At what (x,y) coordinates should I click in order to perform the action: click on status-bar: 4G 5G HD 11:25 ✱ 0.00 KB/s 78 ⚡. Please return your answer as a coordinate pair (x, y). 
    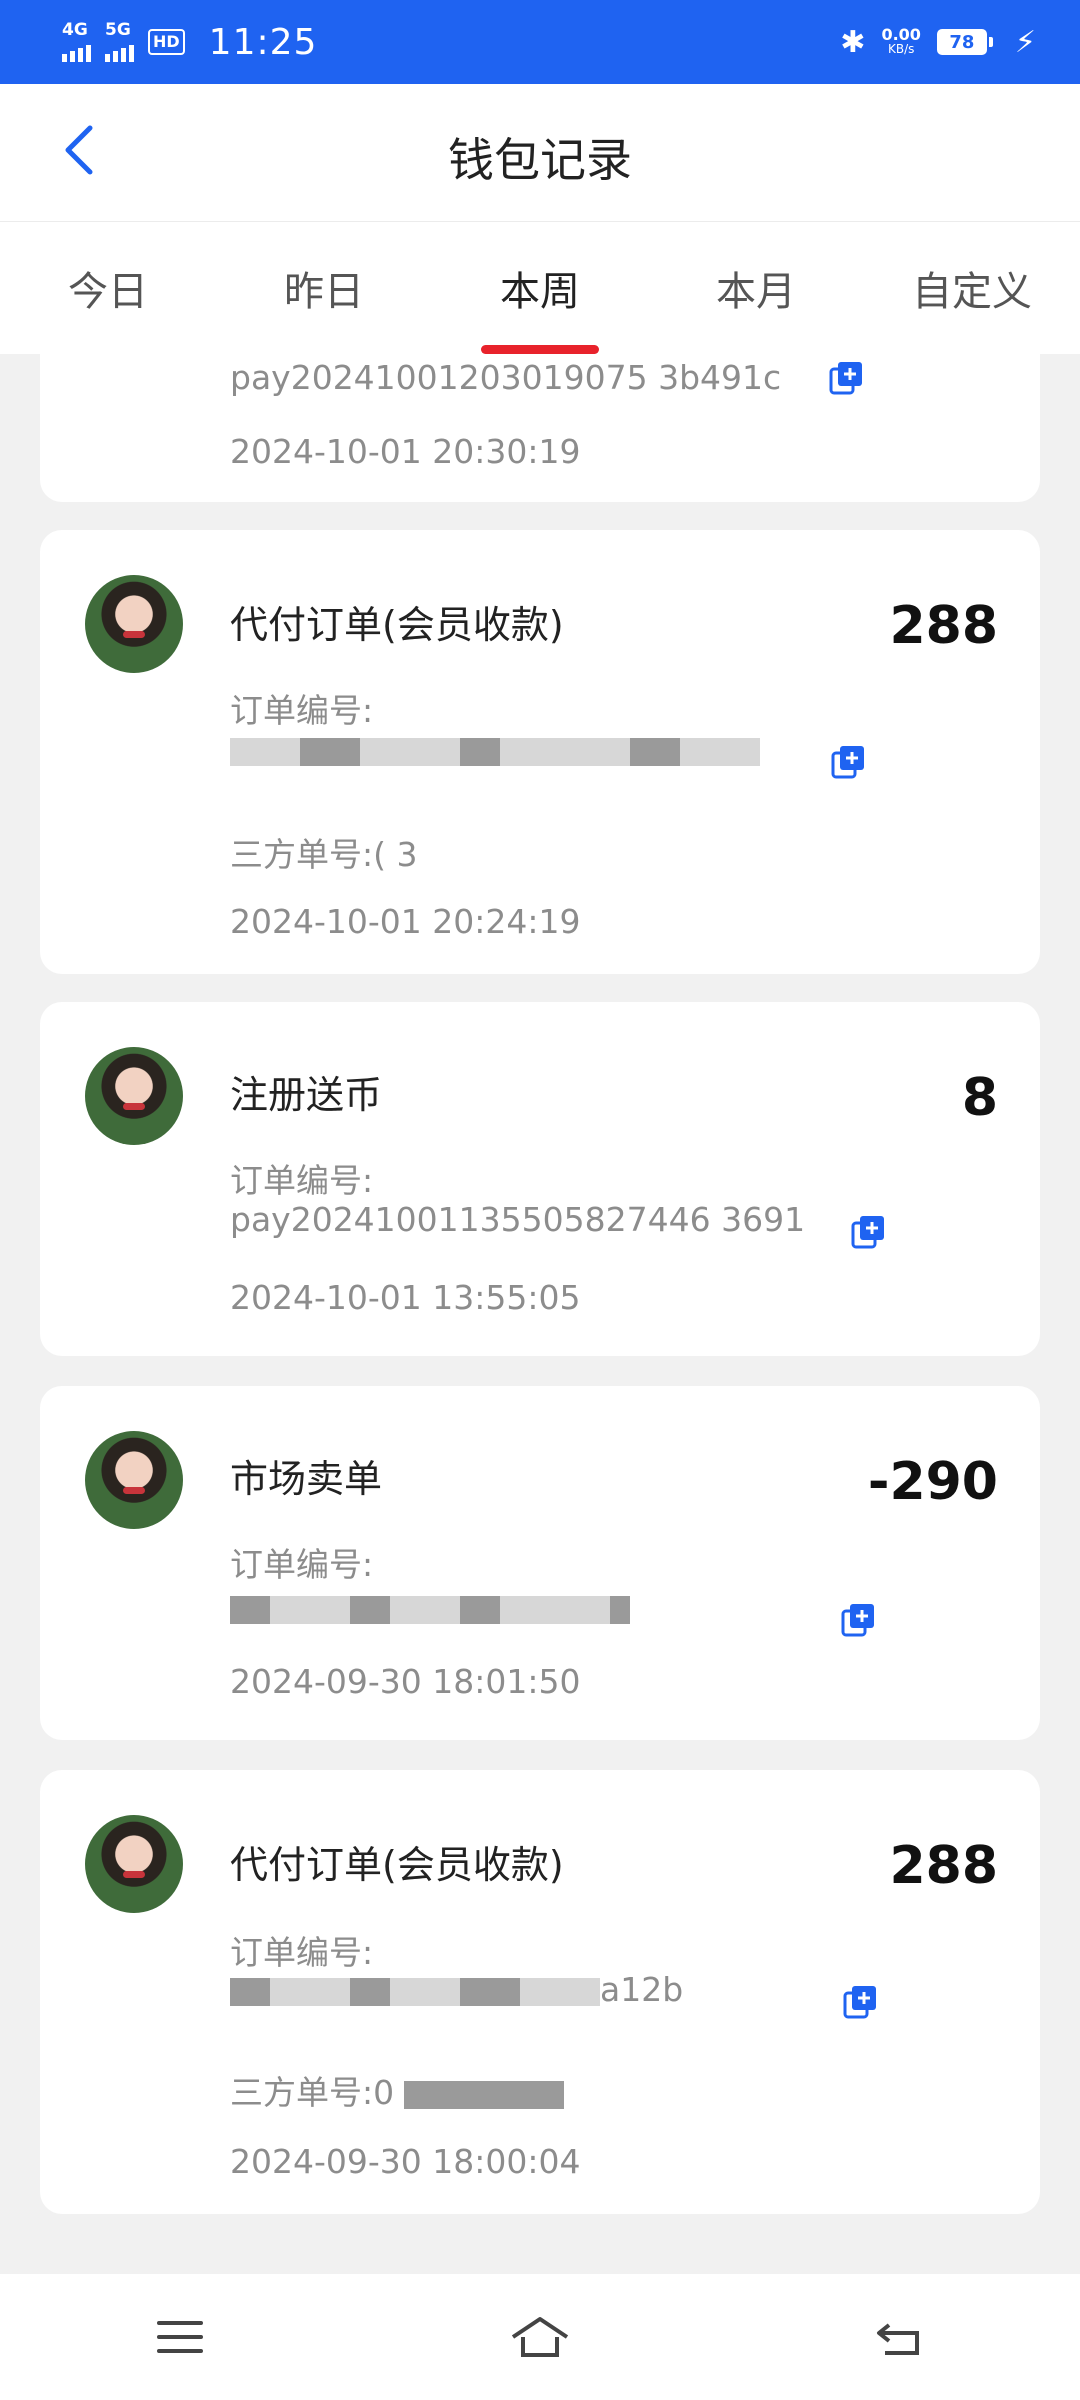
    Looking at the image, I should click on (540, 42).